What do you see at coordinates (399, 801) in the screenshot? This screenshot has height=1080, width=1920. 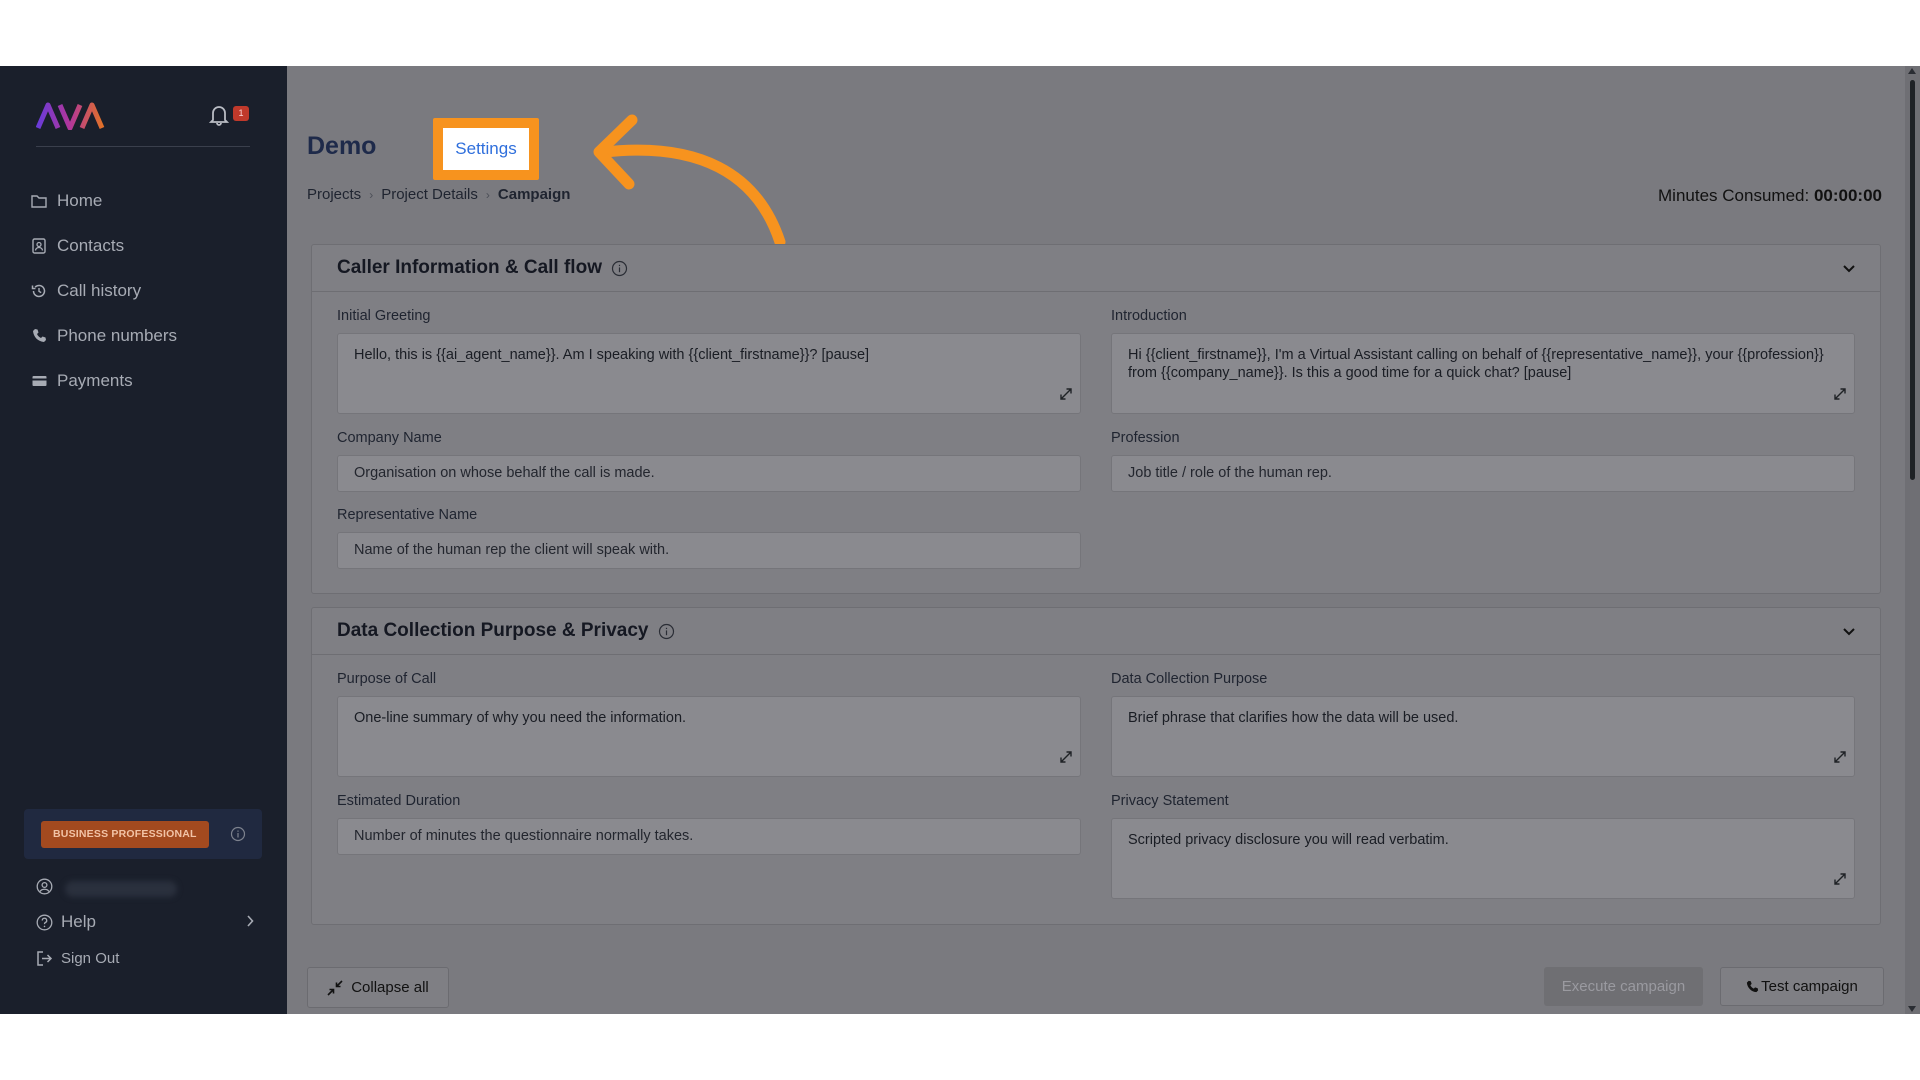 I see `estimated-duration-label: Estimated Duration` at bounding box center [399, 801].